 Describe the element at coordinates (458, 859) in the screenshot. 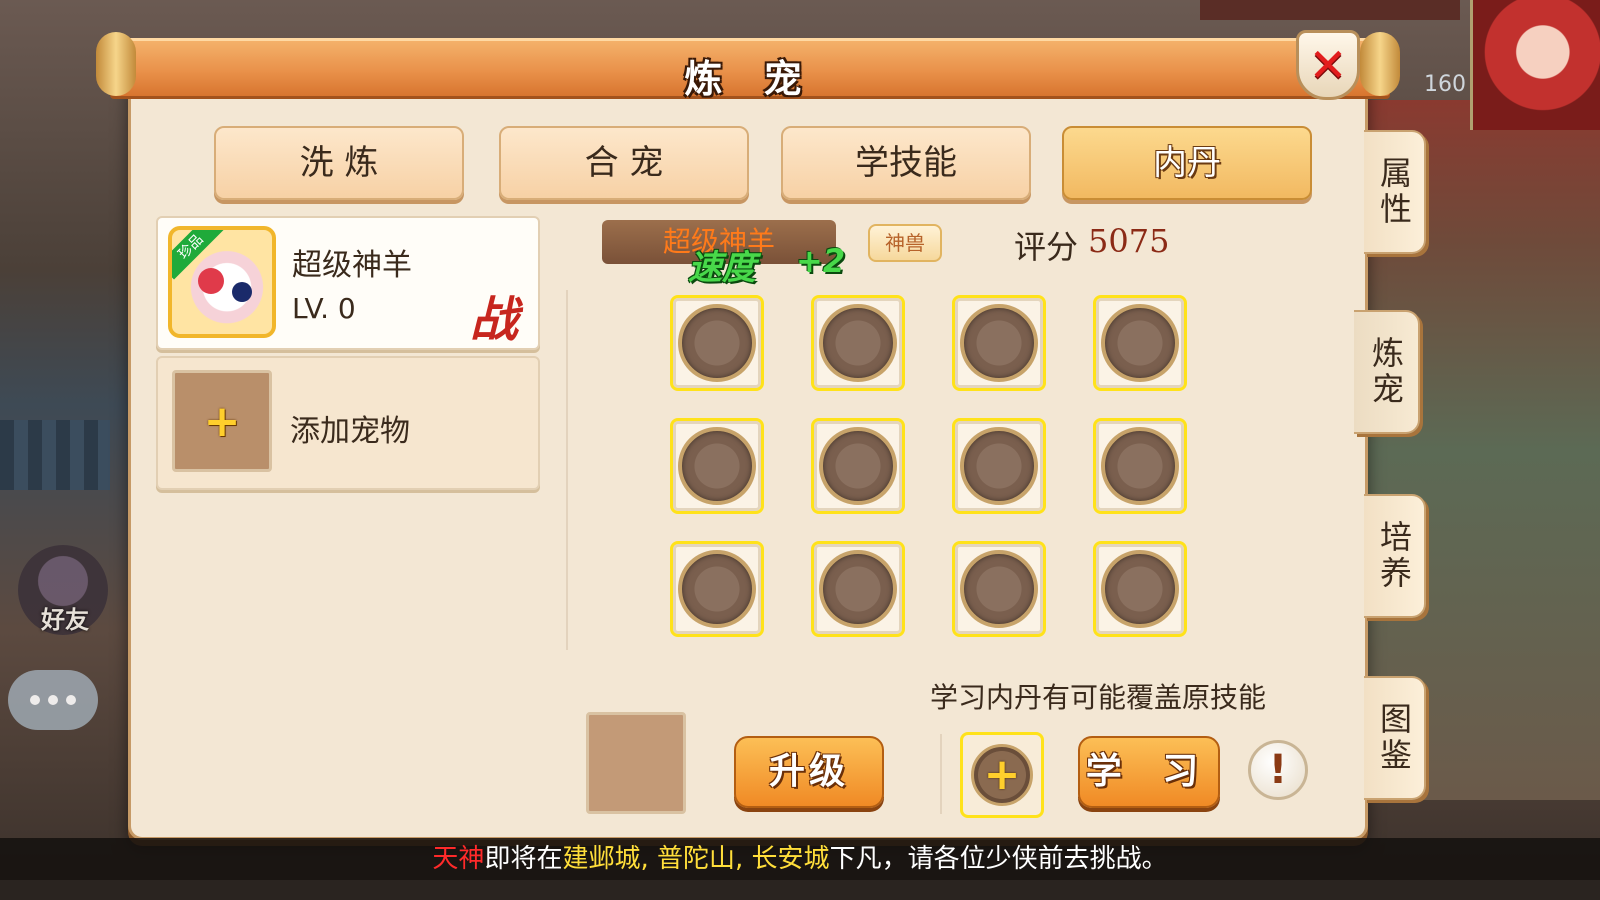

I see `ticker-boss: 天神` at that location.